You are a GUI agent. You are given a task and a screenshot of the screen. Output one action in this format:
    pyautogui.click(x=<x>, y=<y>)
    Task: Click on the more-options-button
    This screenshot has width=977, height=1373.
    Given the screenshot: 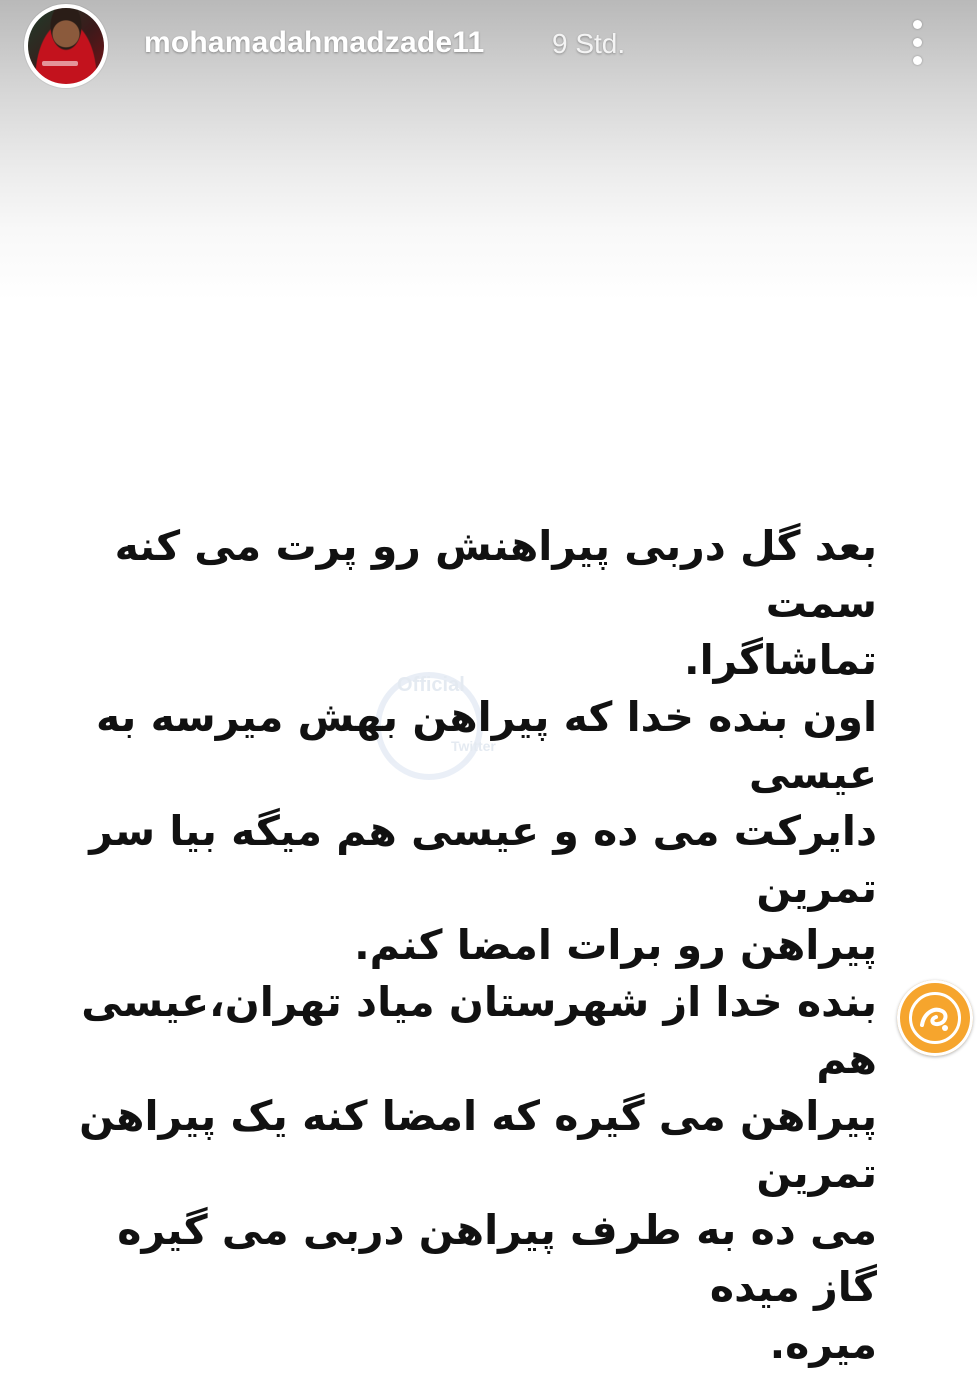 What is the action you would take?
    pyautogui.click(x=918, y=42)
    